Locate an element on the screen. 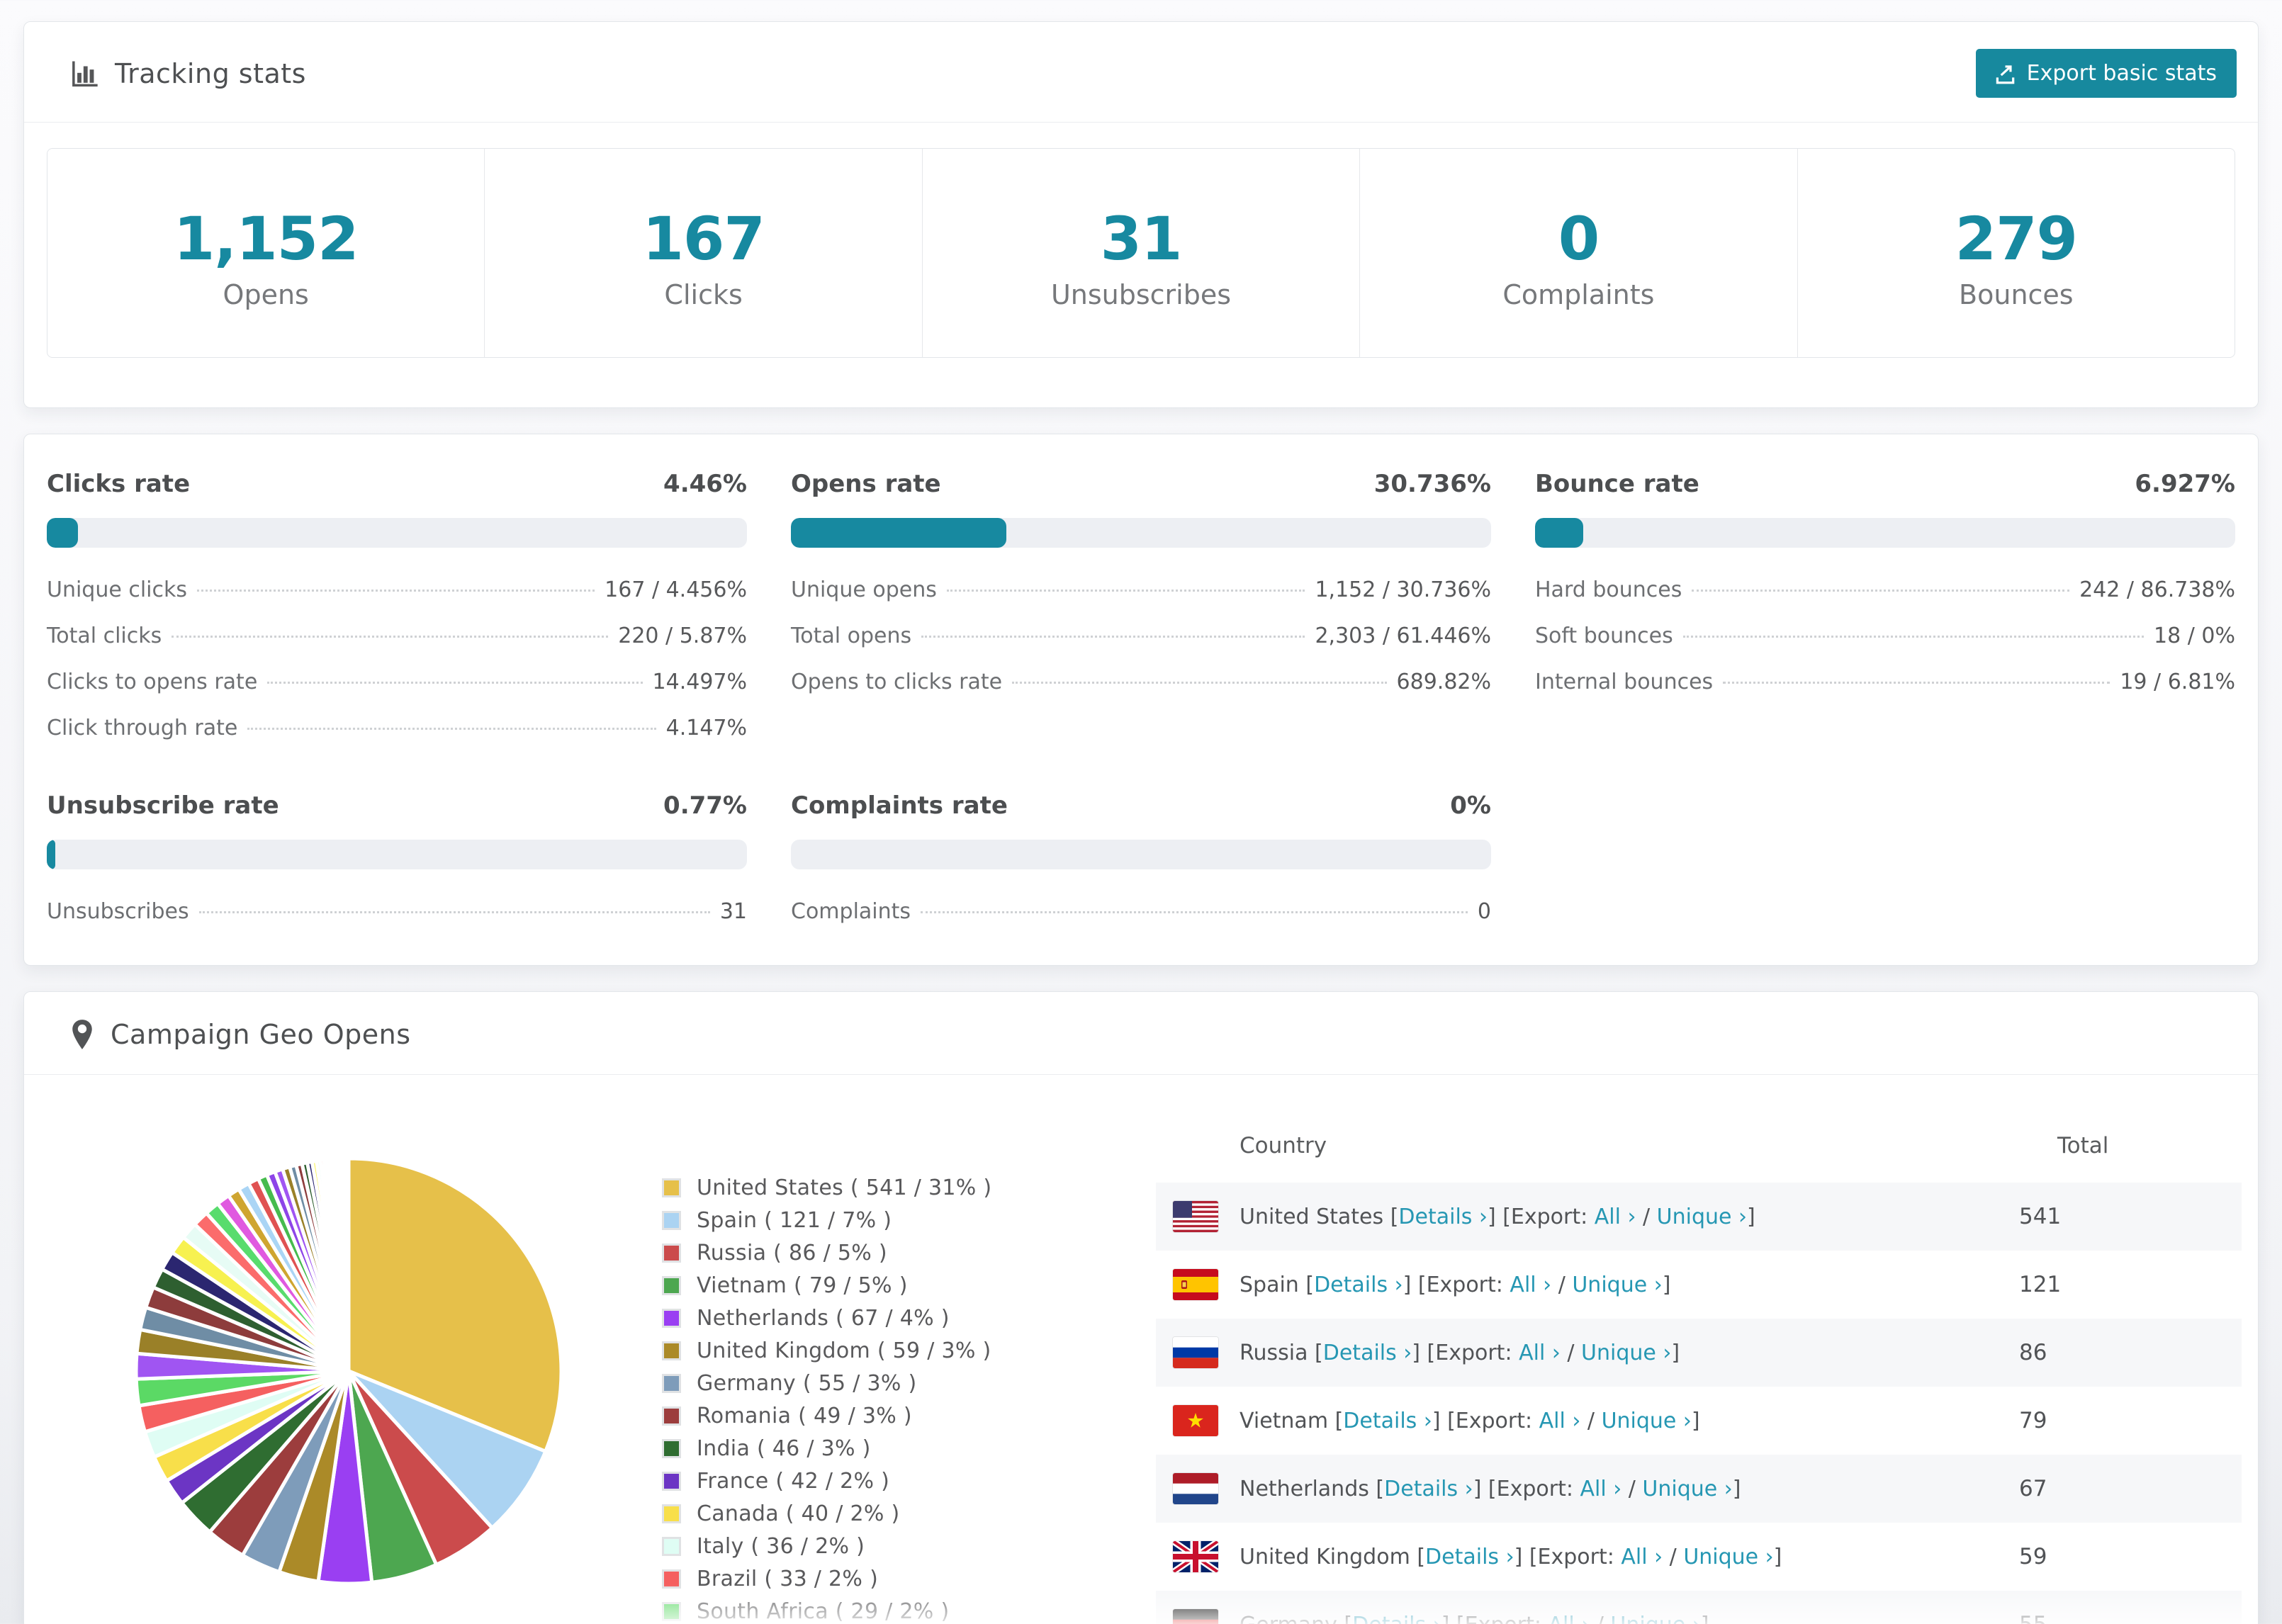 This screenshot has height=1624, width=2282. legend-item-romania: Romania ( 49 / 3% ) is located at coordinates (826, 1416).